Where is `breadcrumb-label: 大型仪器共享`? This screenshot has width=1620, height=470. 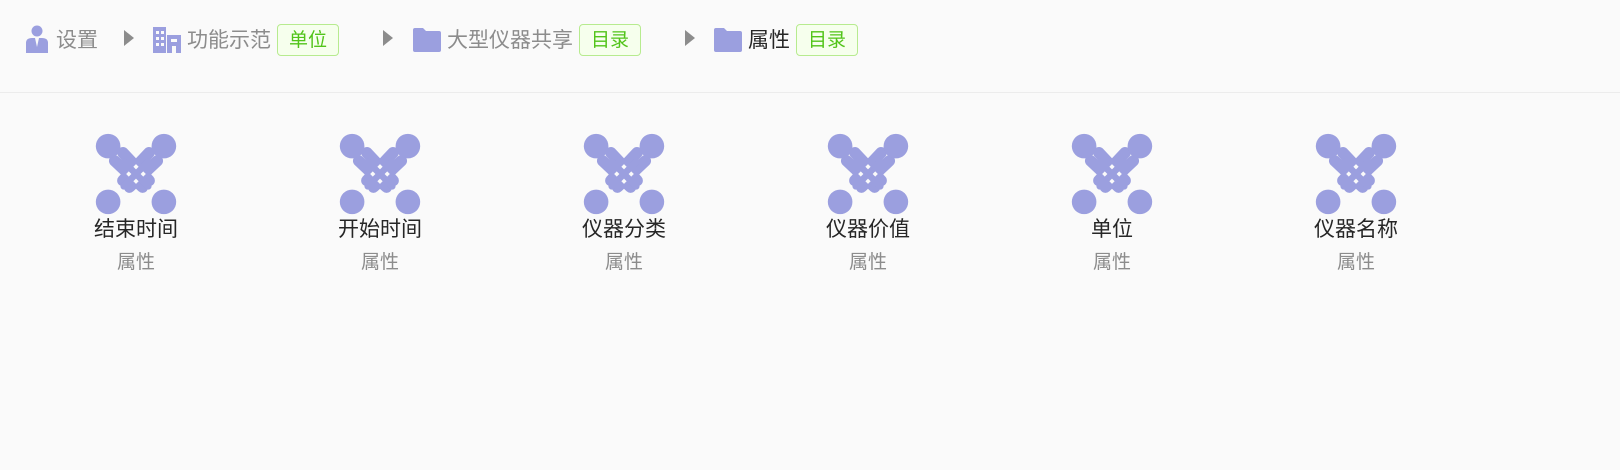 breadcrumb-label: 大型仪器共享 is located at coordinates (510, 40).